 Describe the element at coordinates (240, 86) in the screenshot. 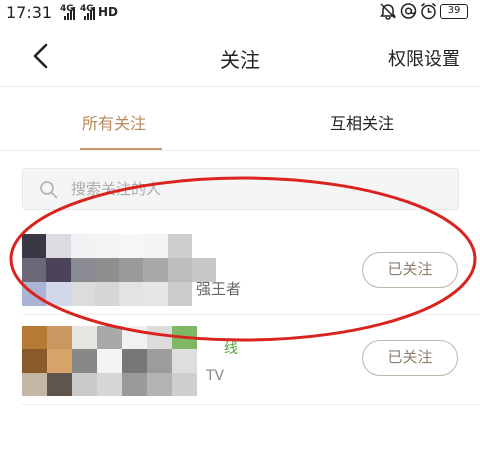

I see `header-divider` at that location.